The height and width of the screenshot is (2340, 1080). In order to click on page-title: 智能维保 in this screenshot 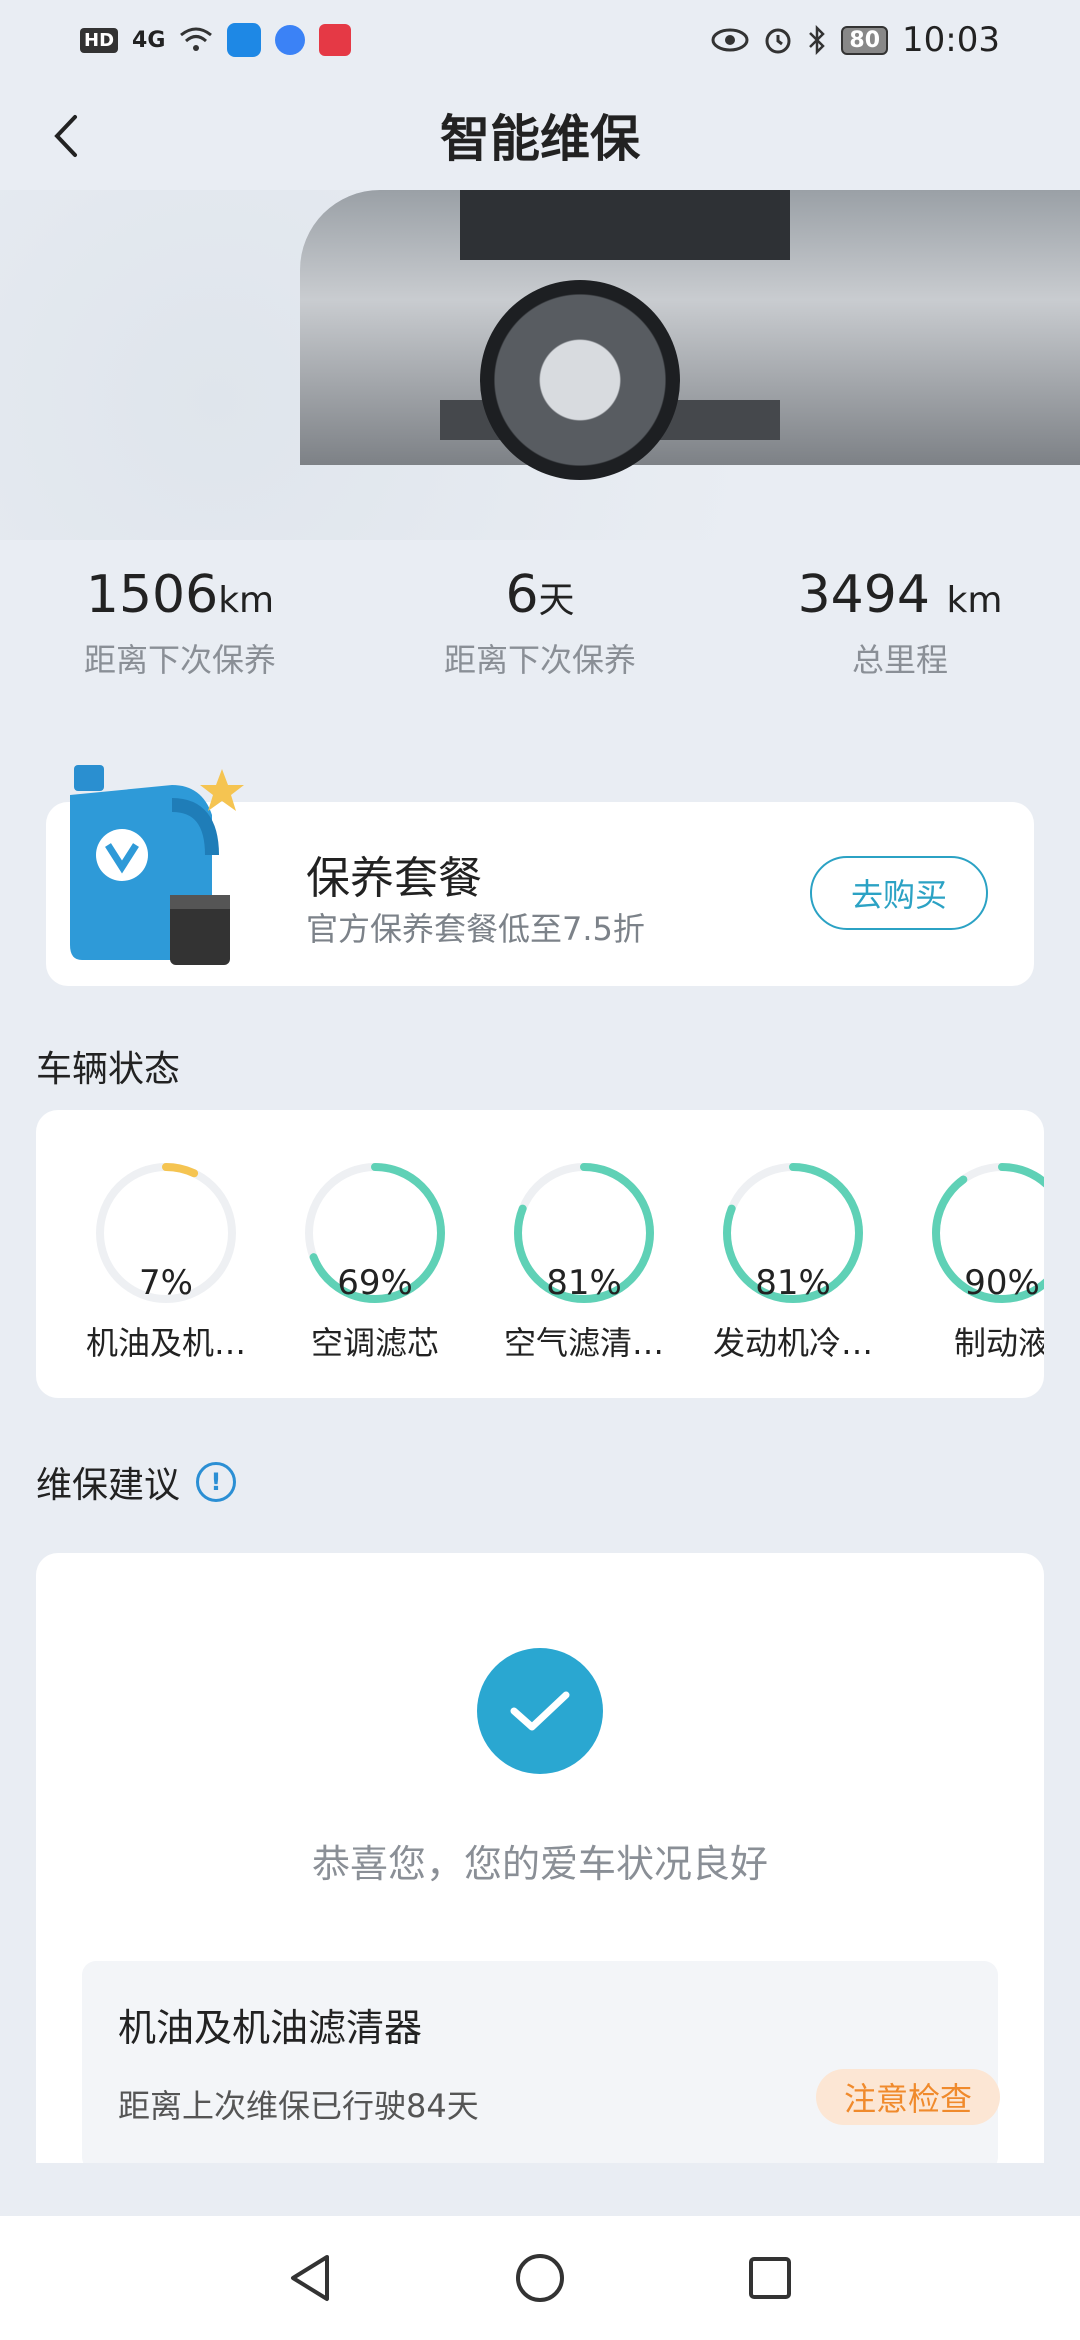, I will do `click(540, 139)`.